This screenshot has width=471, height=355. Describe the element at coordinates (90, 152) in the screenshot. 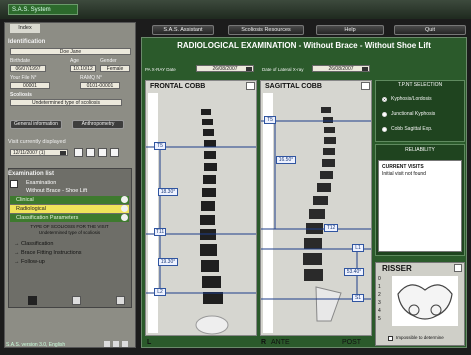

I see `edit-icon` at that location.